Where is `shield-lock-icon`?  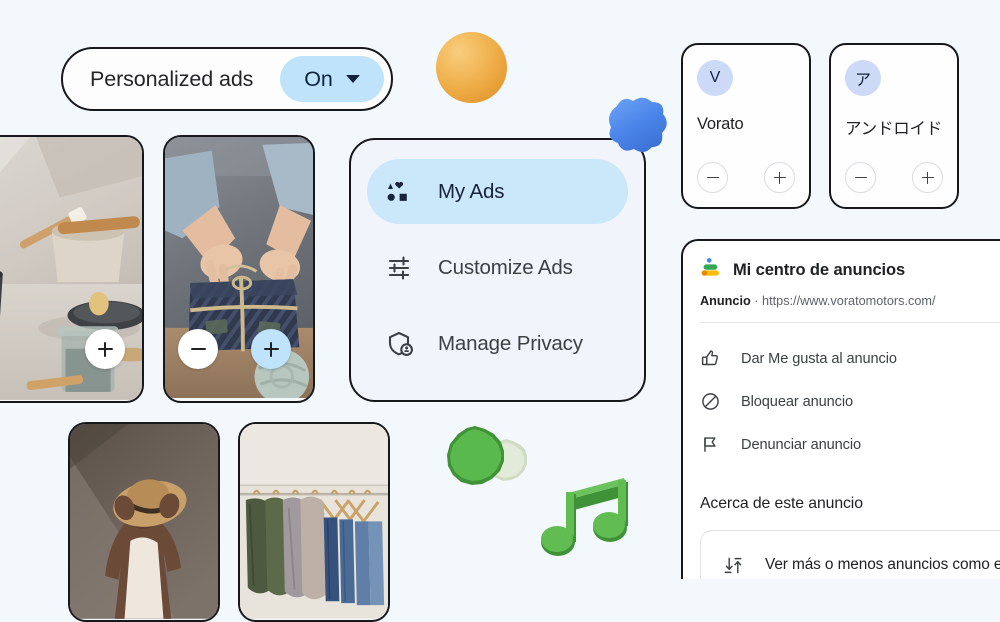 shield-lock-icon is located at coordinates (401, 344).